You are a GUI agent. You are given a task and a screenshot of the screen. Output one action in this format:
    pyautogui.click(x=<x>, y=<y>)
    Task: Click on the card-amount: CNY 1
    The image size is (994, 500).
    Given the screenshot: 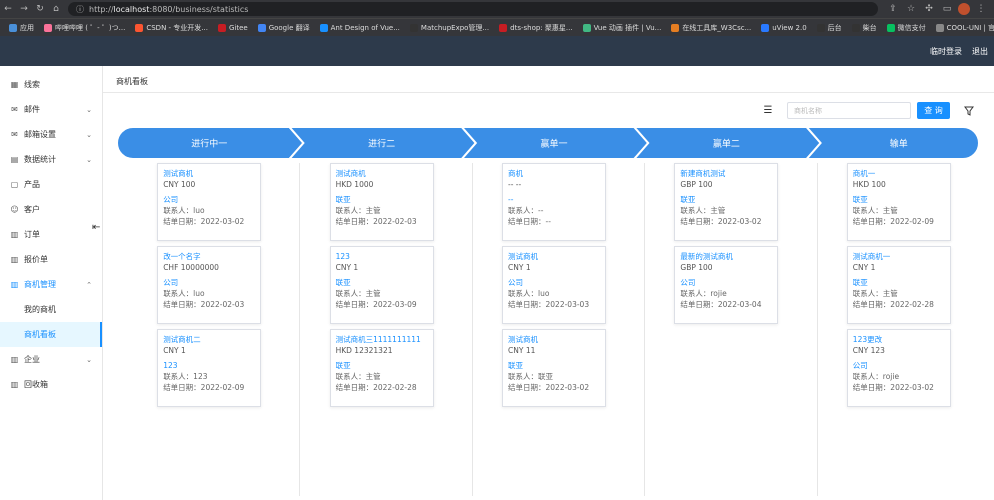 What is the action you would take?
    pyautogui.click(x=519, y=267)
    